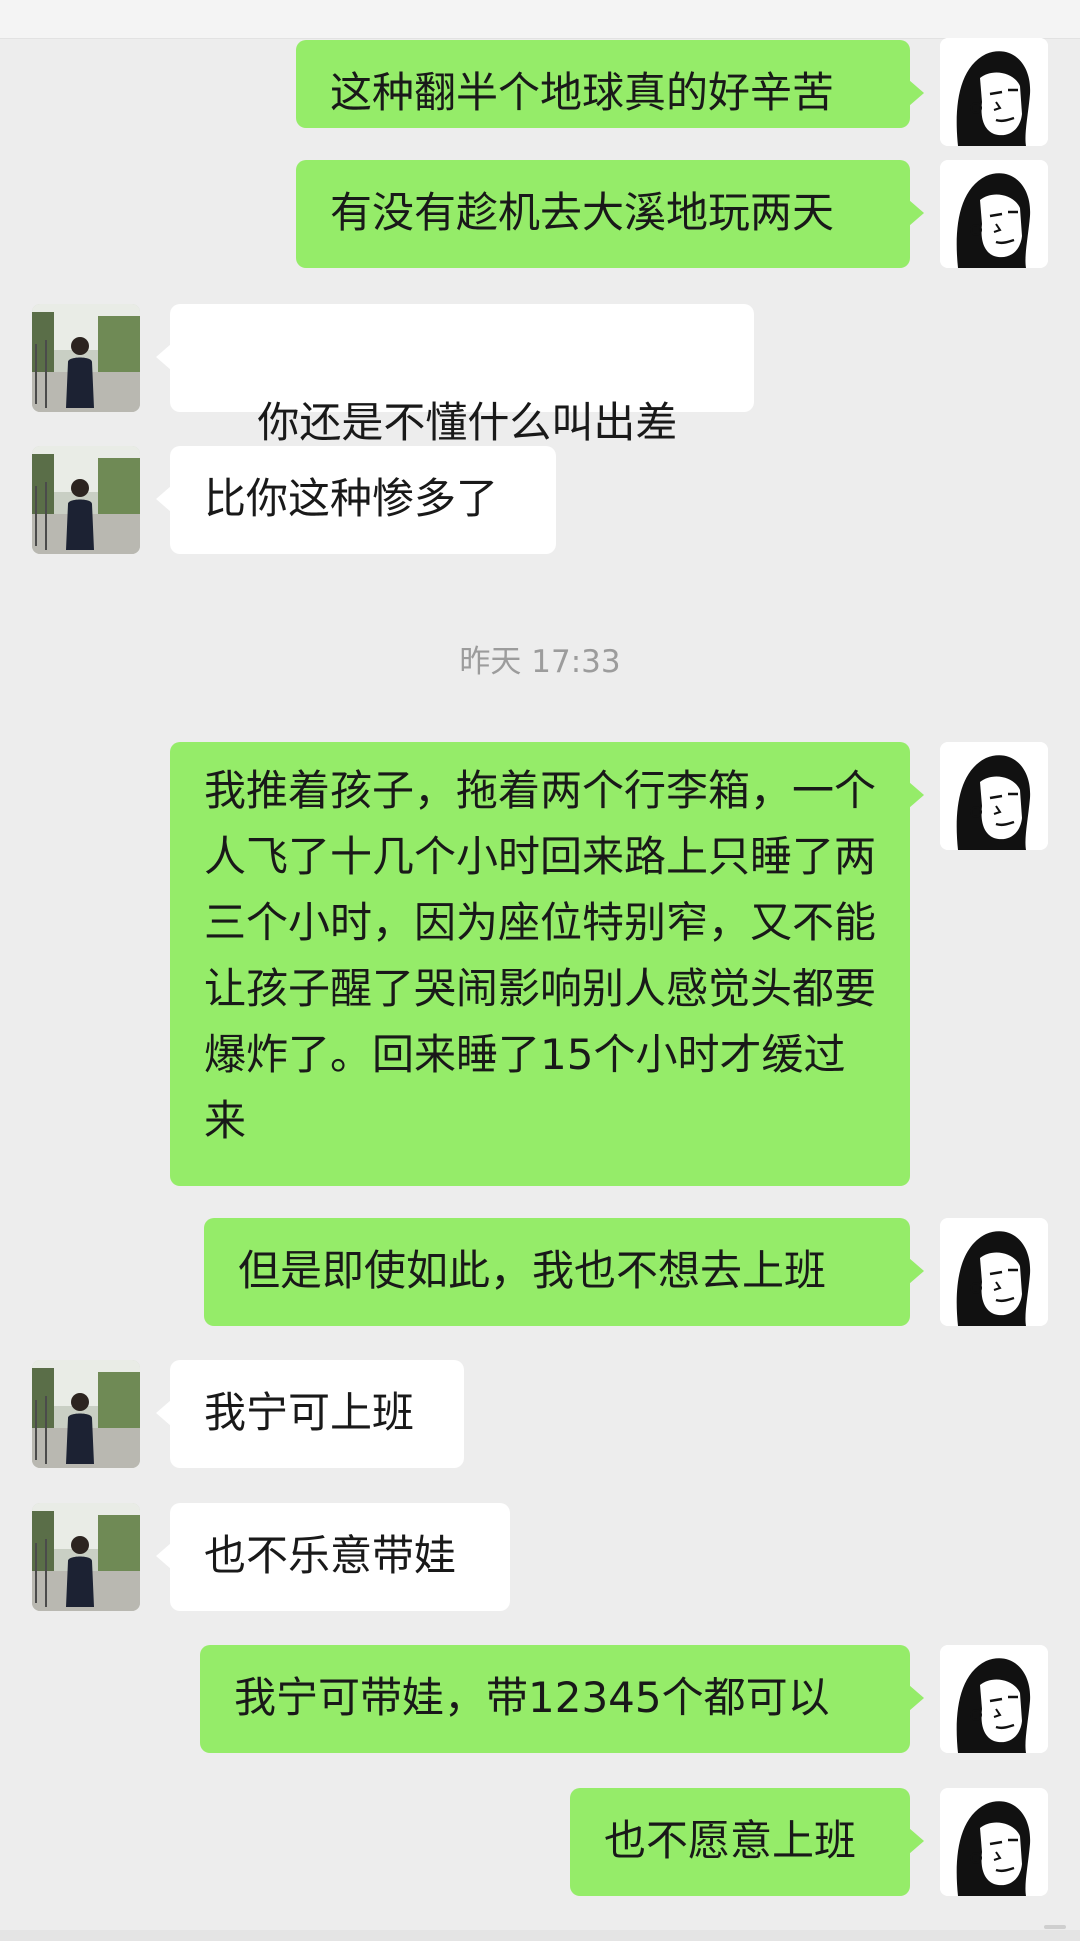 Image resolution: width=1080 pixels, height=1941 pixels. What do you see at coordinates (356, 500) in the screenshot?
I see `message-bubble-received: 比你这种惨多了` at bounding box center [356, 500].